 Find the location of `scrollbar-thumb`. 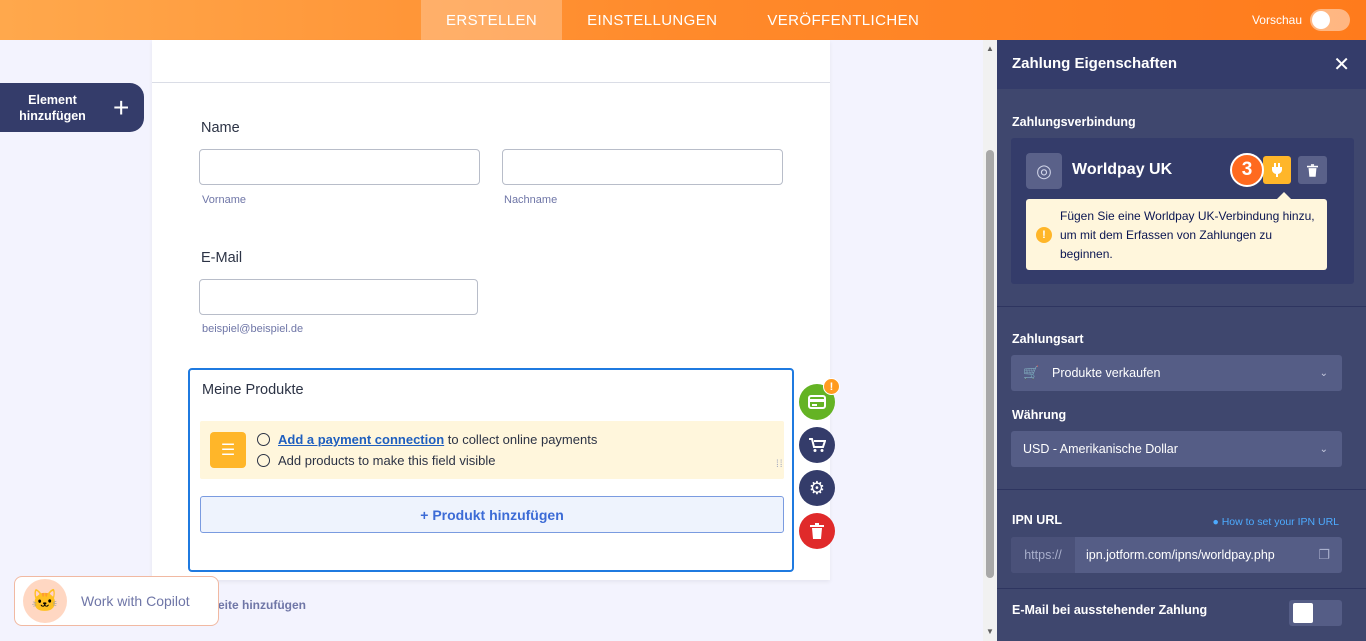

scrollbar-thumb is located at coordinates (990, 364).